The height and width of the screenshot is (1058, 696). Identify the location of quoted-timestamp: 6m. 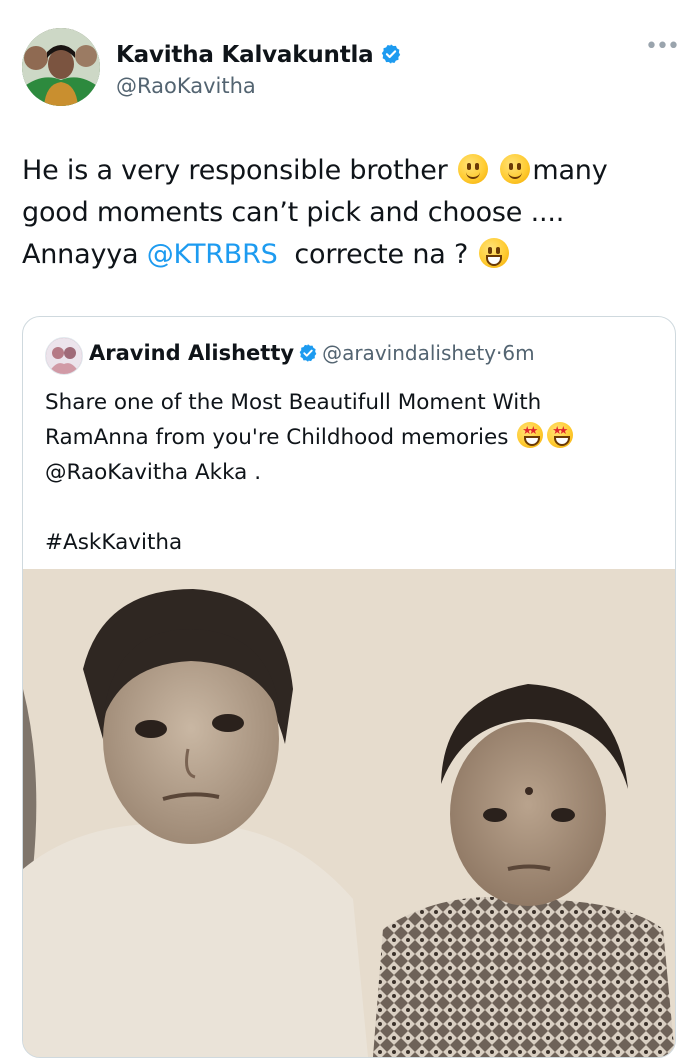
(518, 353).